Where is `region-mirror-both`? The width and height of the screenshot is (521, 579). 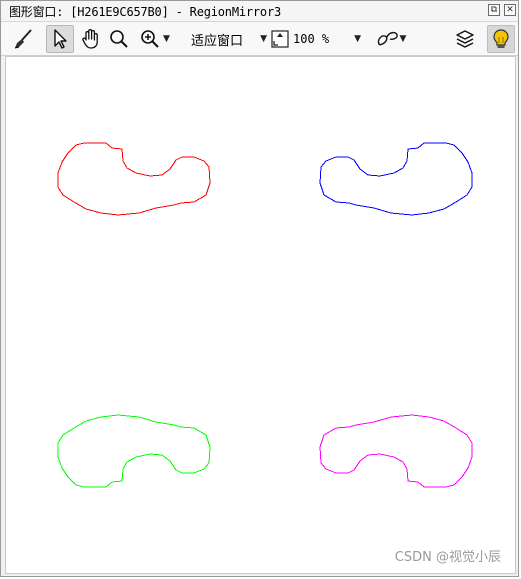 region-mirror-both is located at coordinates (396, 451).